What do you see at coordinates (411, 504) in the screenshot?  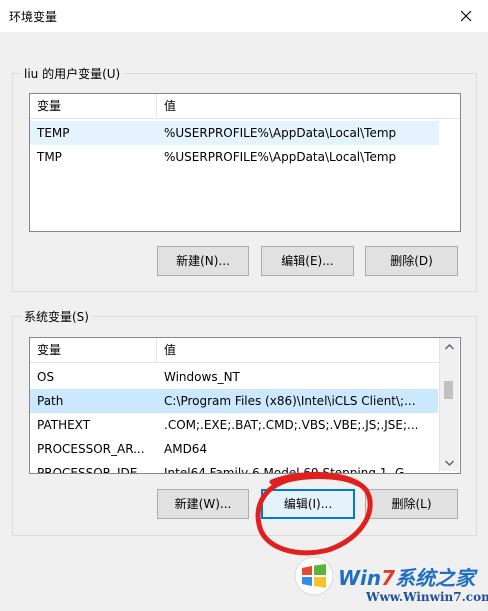 I see `system-delete-button: 删除(L)` at bounding box center [411, 504].